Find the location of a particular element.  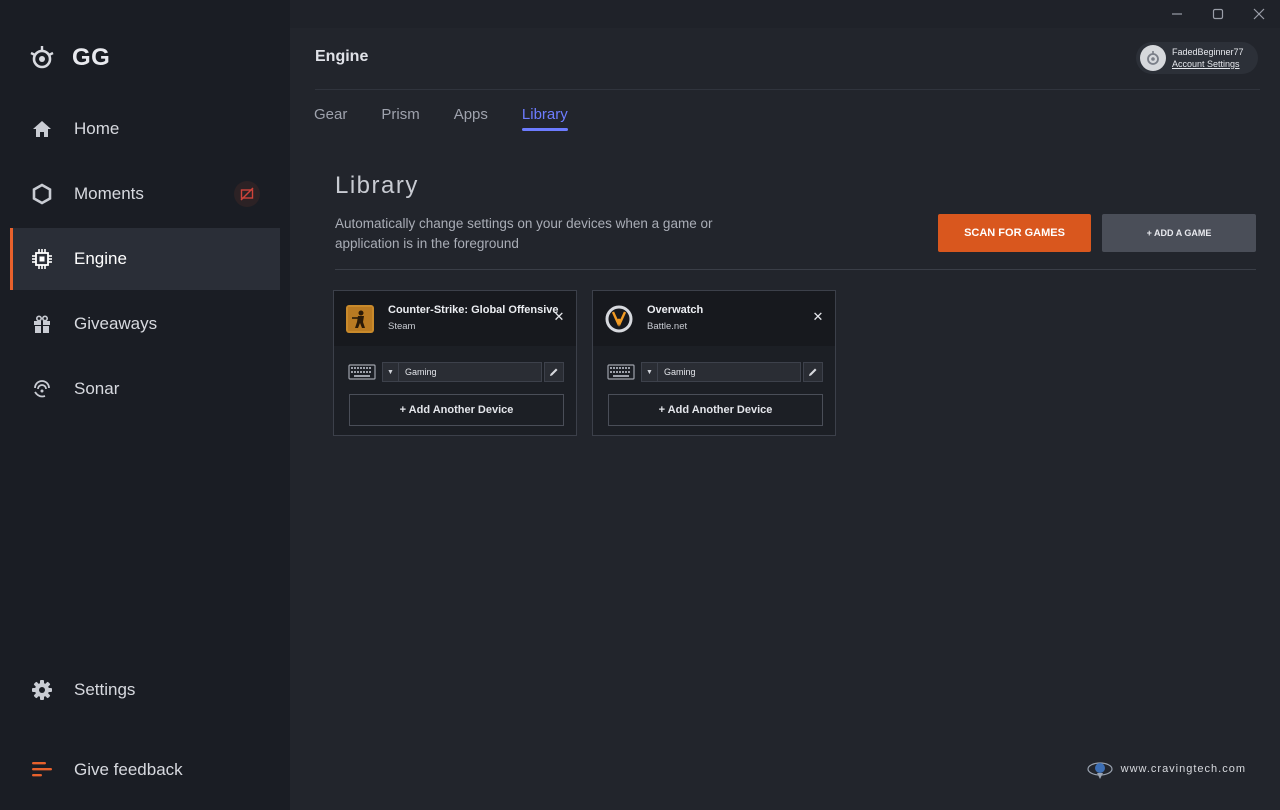

sidebar-item-label: Sonar is located at coordinates (97, 388).